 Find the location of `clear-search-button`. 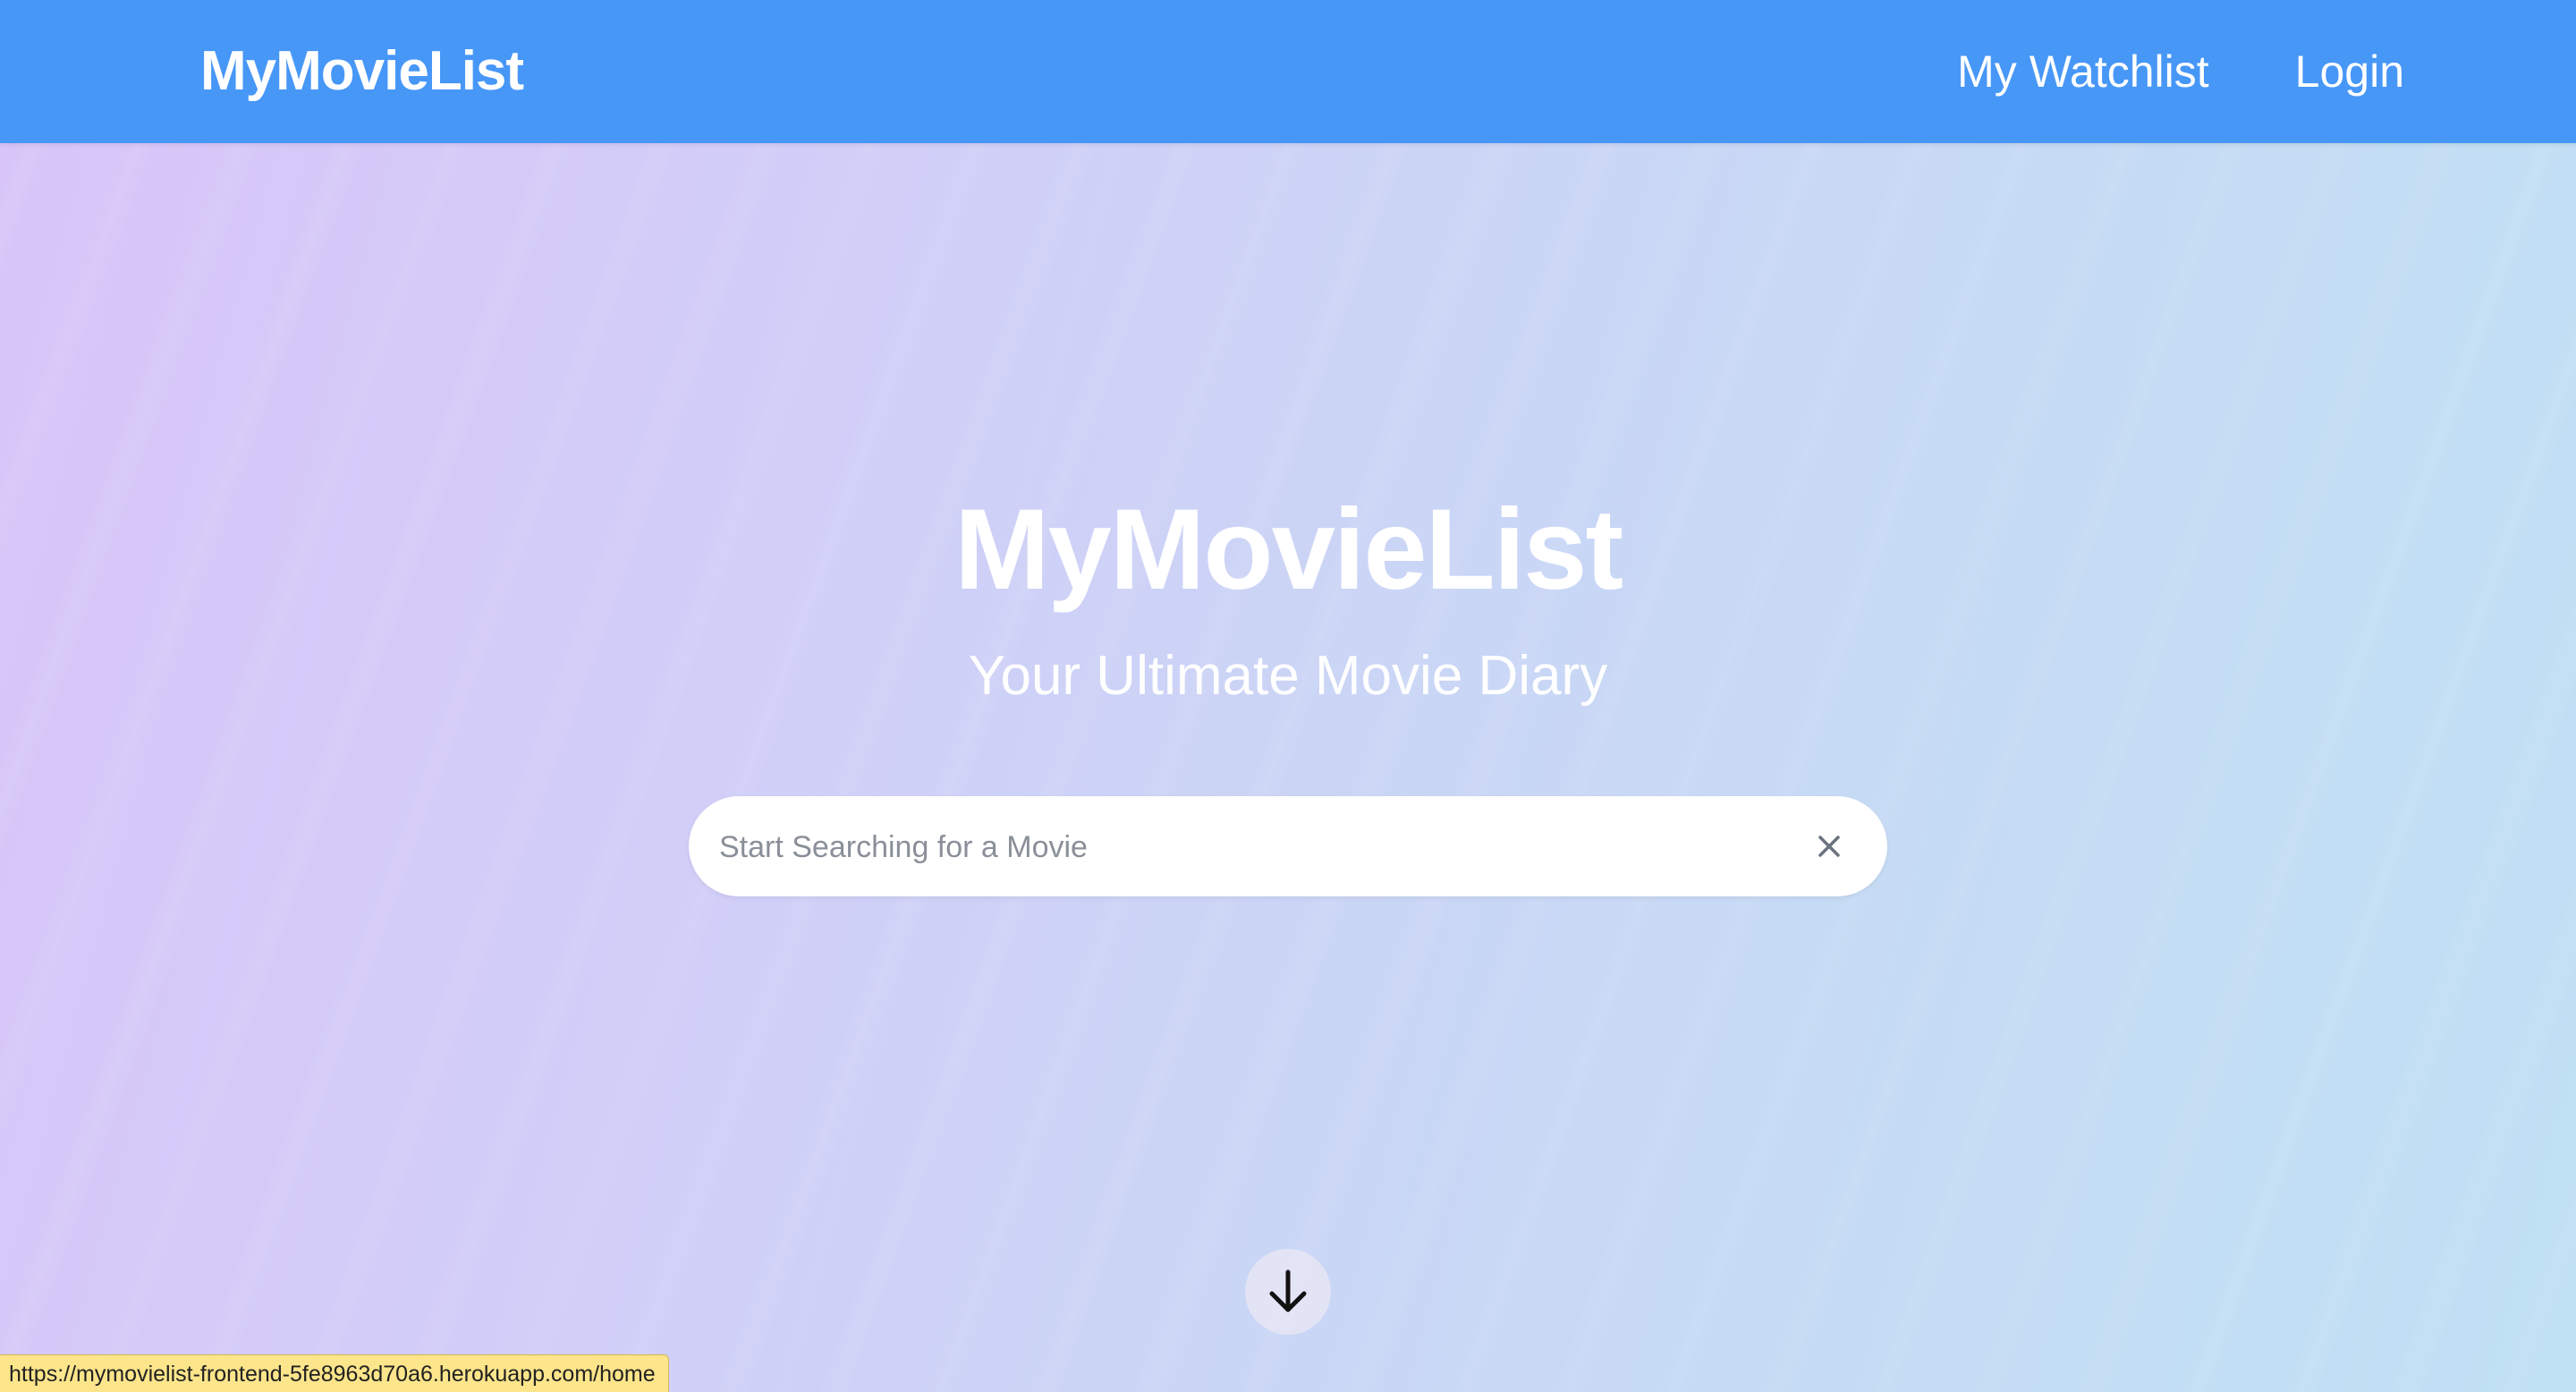

clear-search-button is located at coordinates (1829, 846).